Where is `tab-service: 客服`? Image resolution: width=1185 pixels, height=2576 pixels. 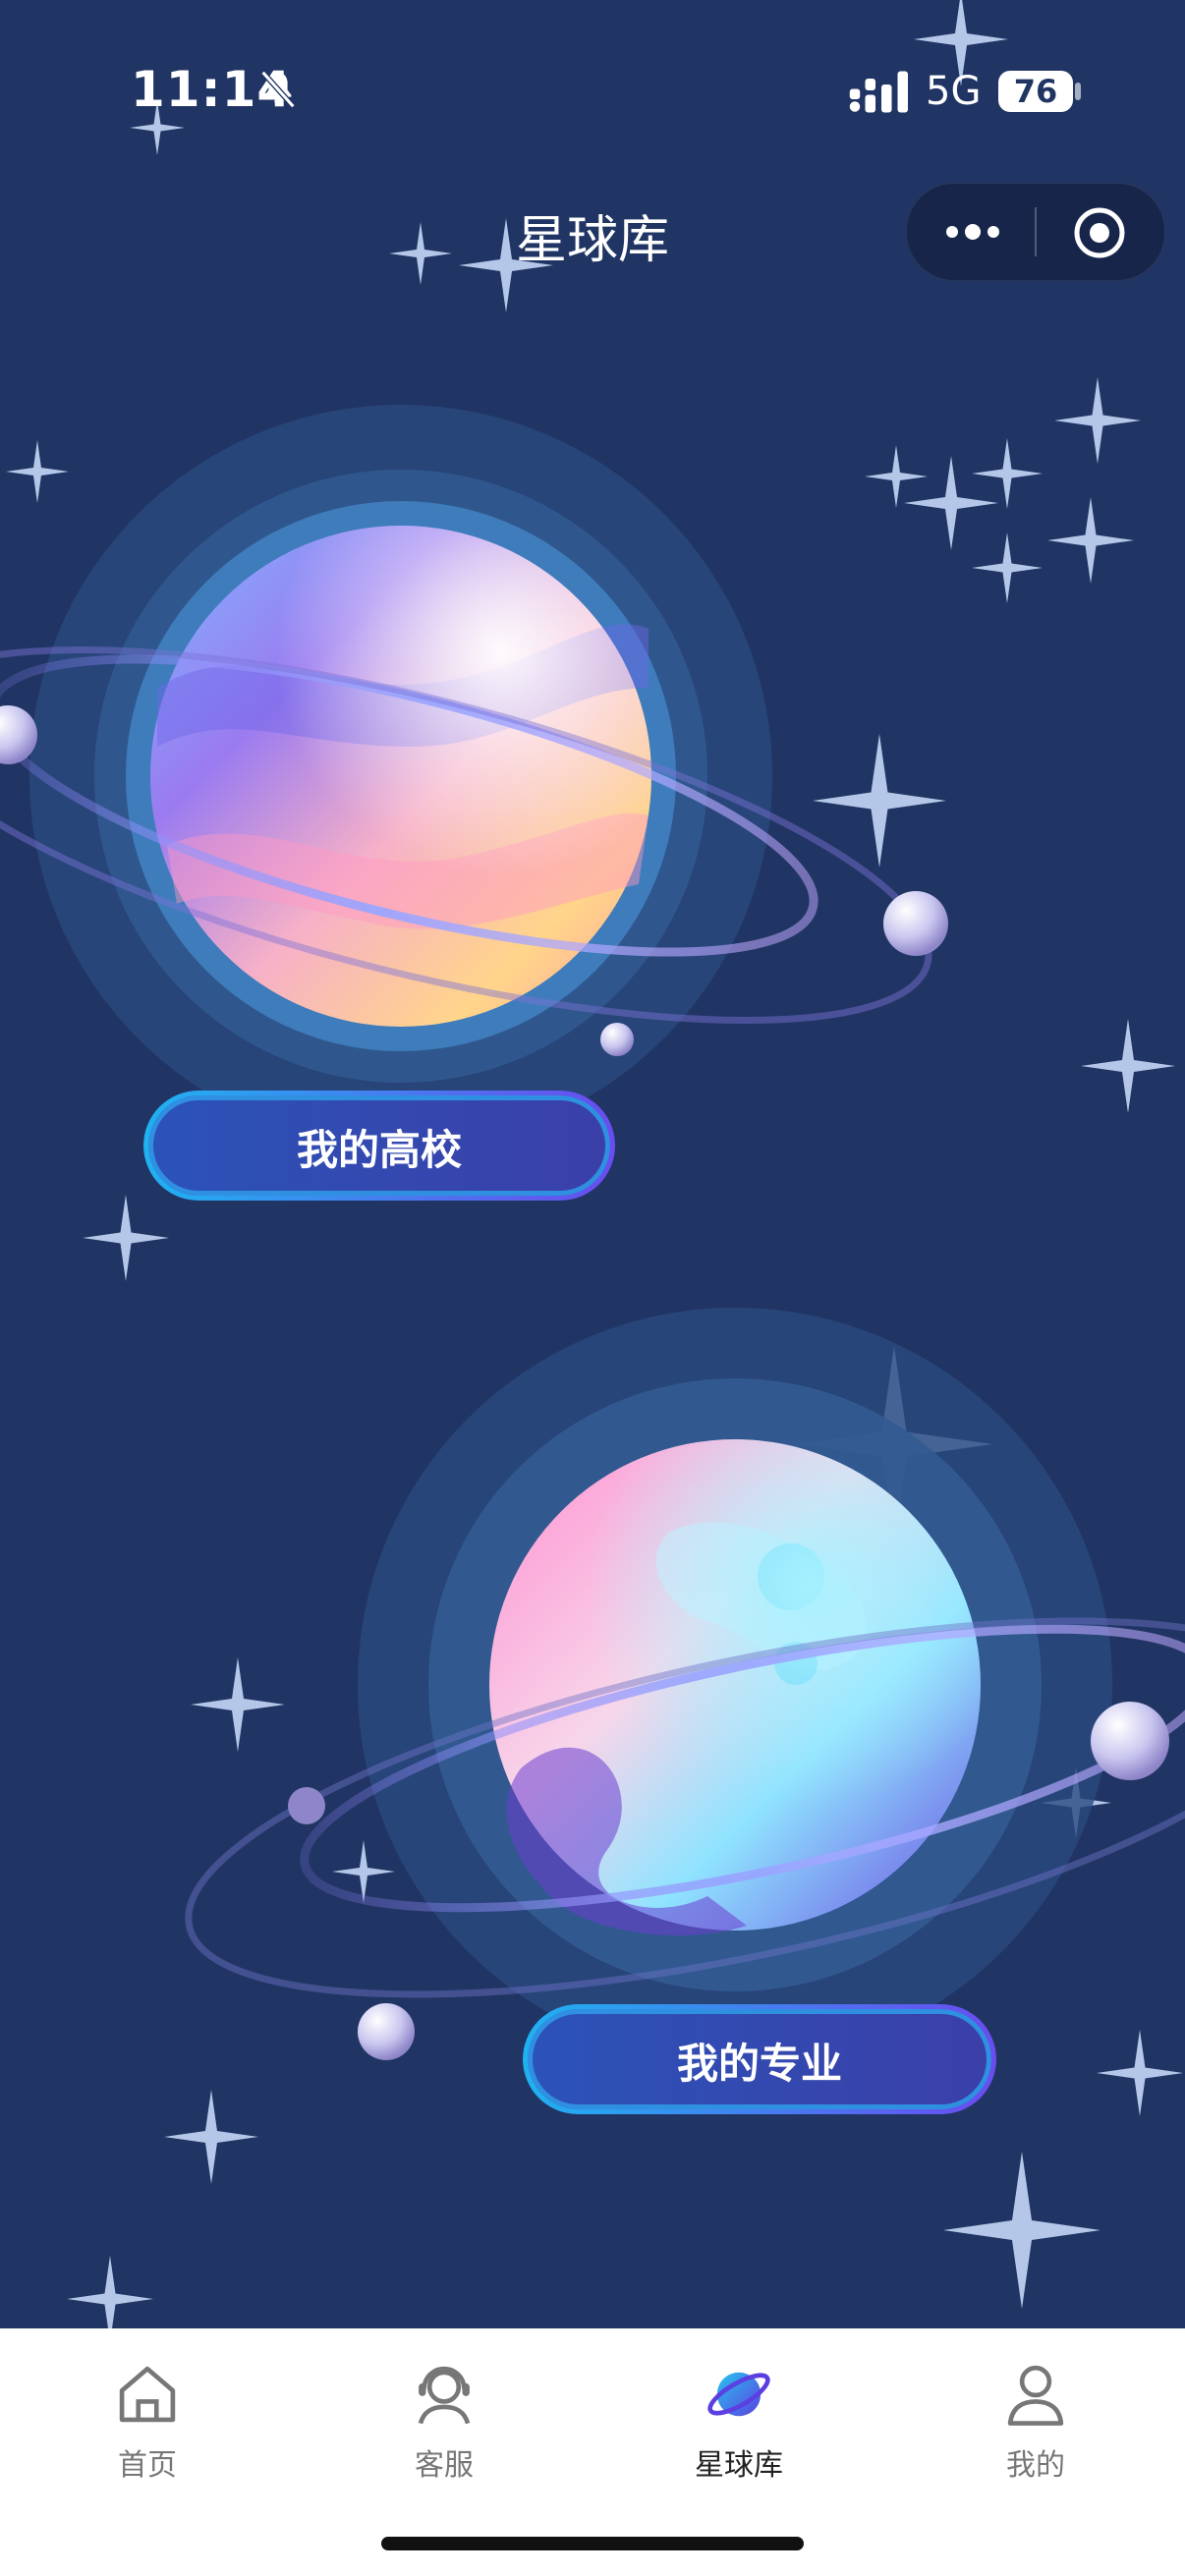
tab-service: 客服 is located at coordinates (444, 2420).